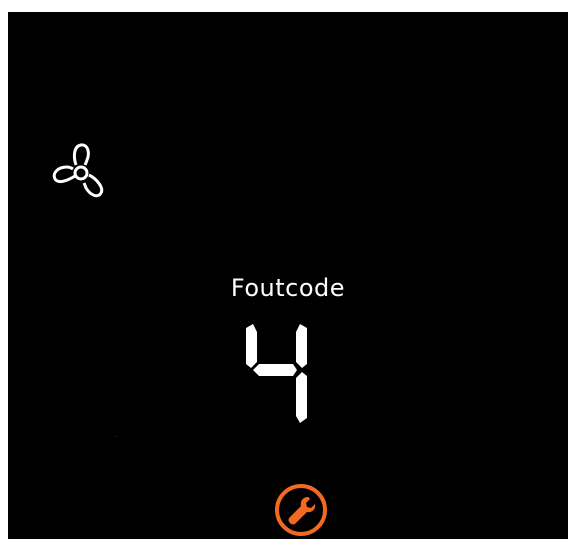 The width and height of the screenshot is (568, 539). I want to click on fan-icon, so click(78, 170).